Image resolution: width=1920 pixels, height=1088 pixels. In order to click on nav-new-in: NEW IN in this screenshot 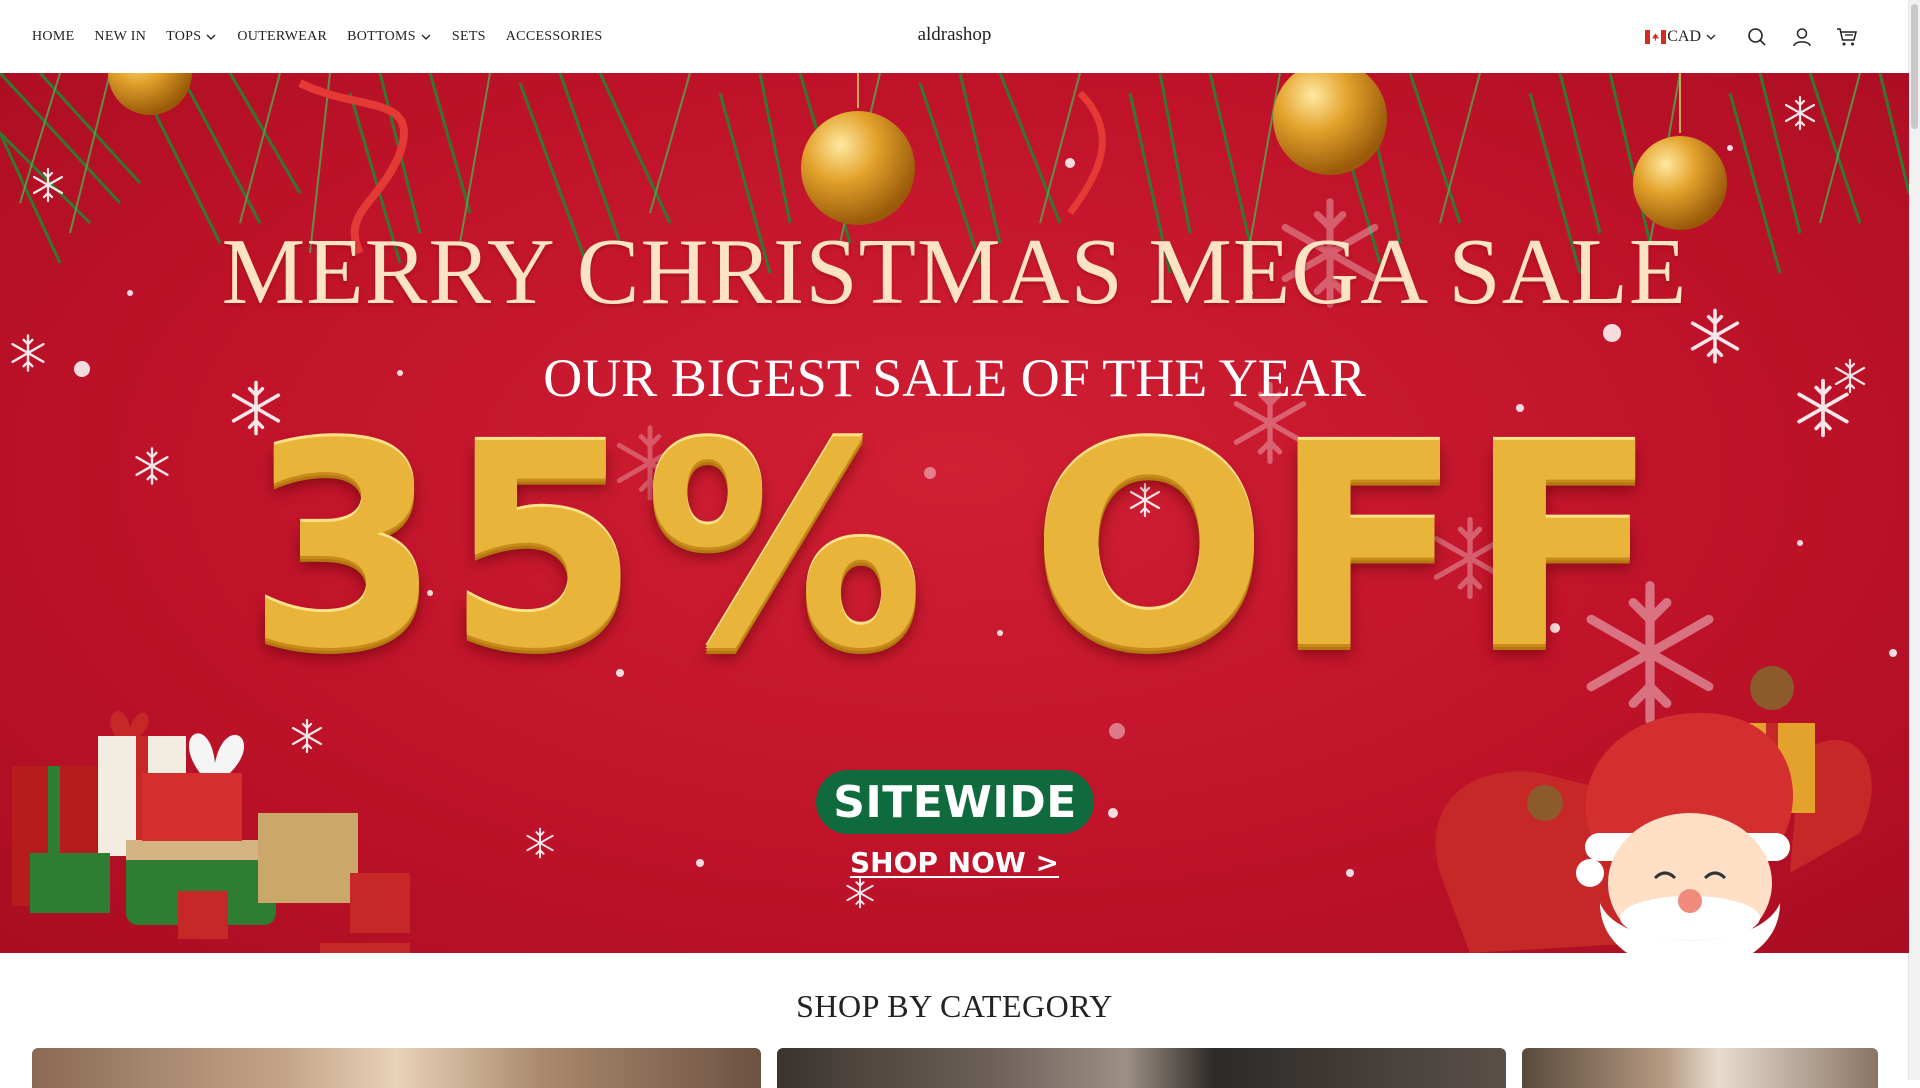, I will do `click(120, 37)`.